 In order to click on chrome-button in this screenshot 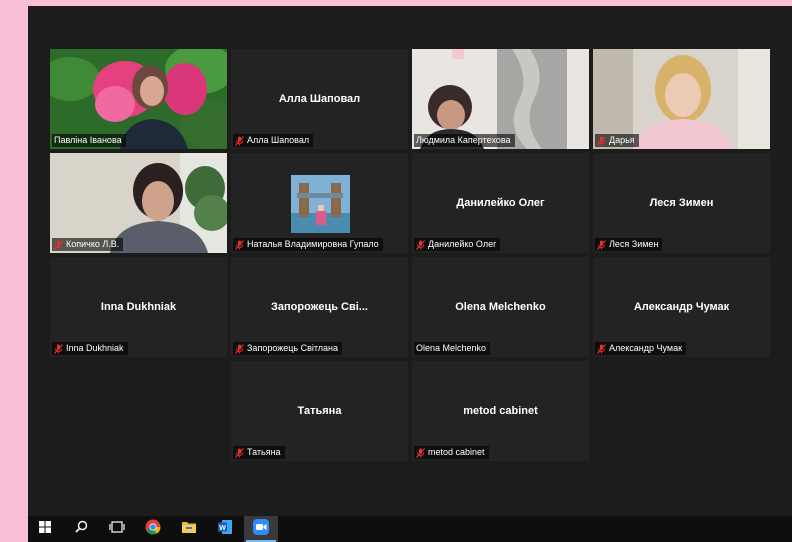, I will do `click(153, 529)`.